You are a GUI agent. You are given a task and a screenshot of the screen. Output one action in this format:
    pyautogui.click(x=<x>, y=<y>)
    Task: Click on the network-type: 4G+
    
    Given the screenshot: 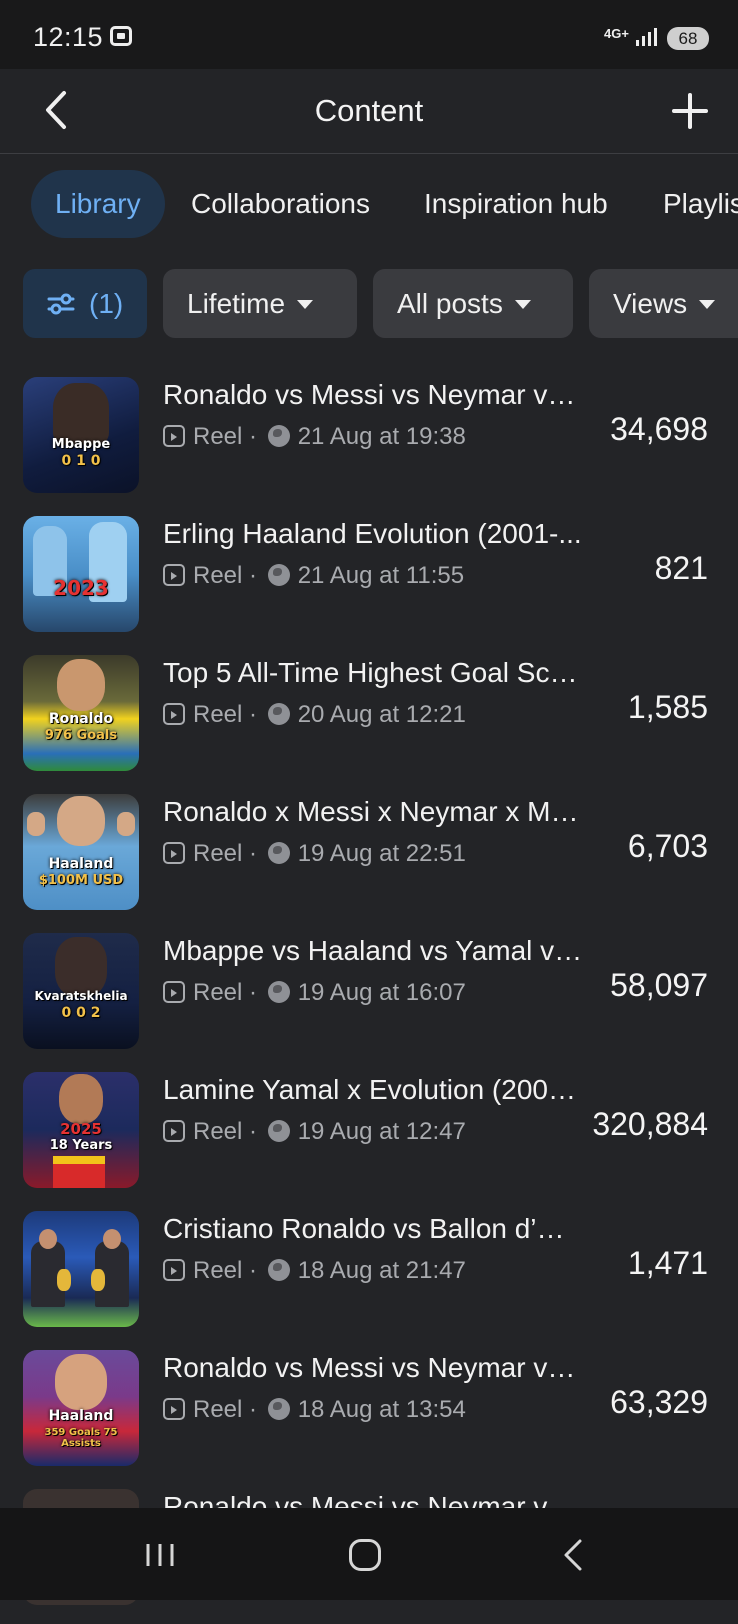 What is the action you would take?
    pyautogui.click(x=616, y=33)
    